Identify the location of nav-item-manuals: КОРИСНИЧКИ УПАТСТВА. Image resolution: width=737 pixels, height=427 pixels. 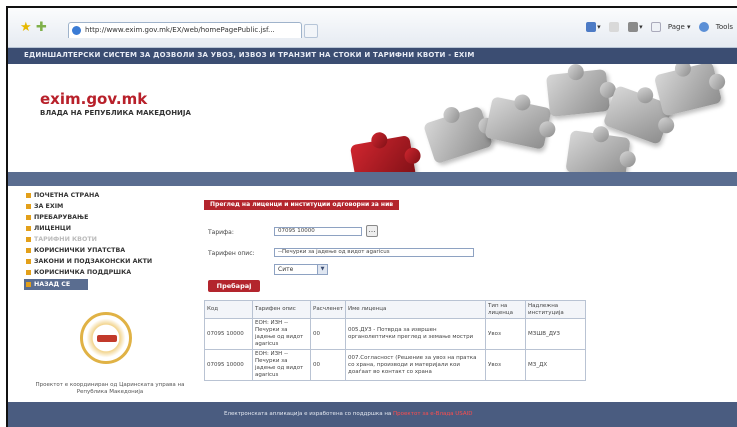
(110, 250).